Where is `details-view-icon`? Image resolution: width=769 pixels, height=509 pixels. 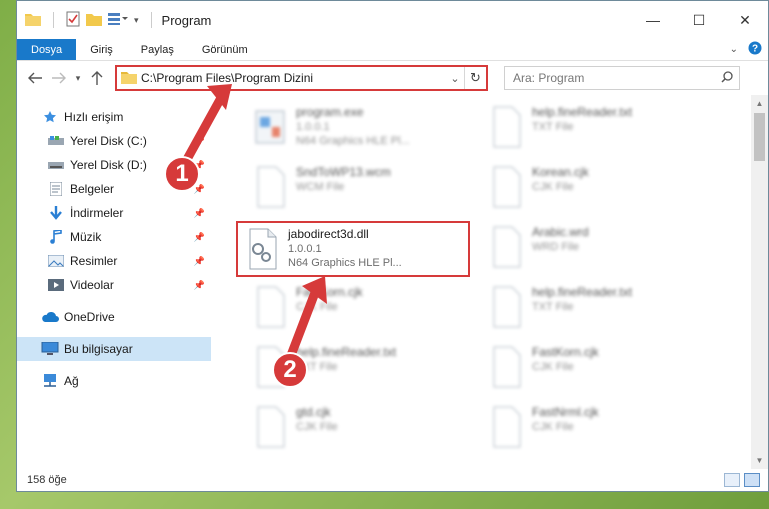 details-view-icon is located at coordinates (732, 480).